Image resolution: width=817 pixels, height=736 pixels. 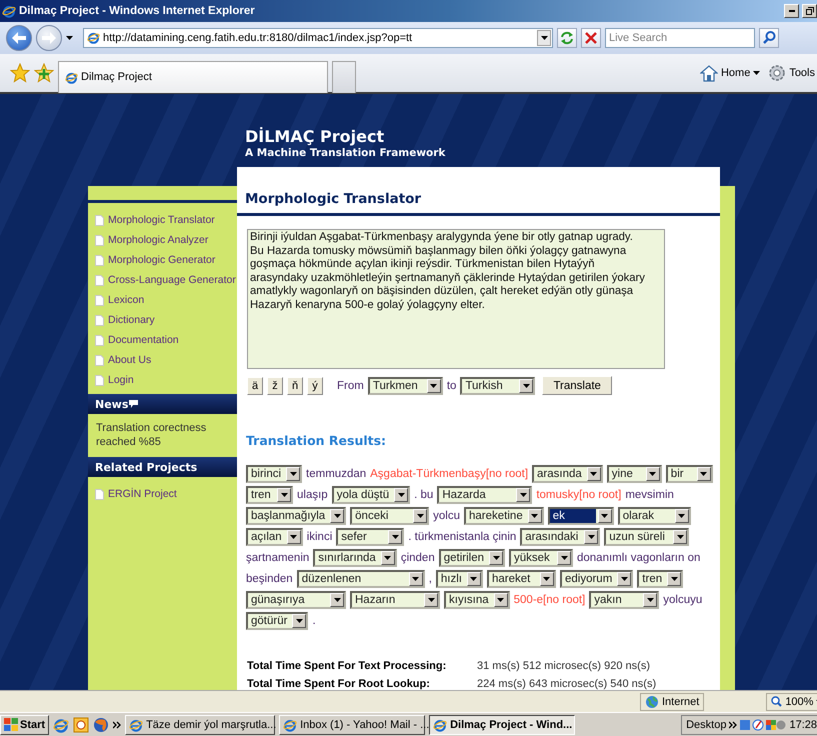 I want to click on history-dropdown-icon, so click(x=69, y=38).